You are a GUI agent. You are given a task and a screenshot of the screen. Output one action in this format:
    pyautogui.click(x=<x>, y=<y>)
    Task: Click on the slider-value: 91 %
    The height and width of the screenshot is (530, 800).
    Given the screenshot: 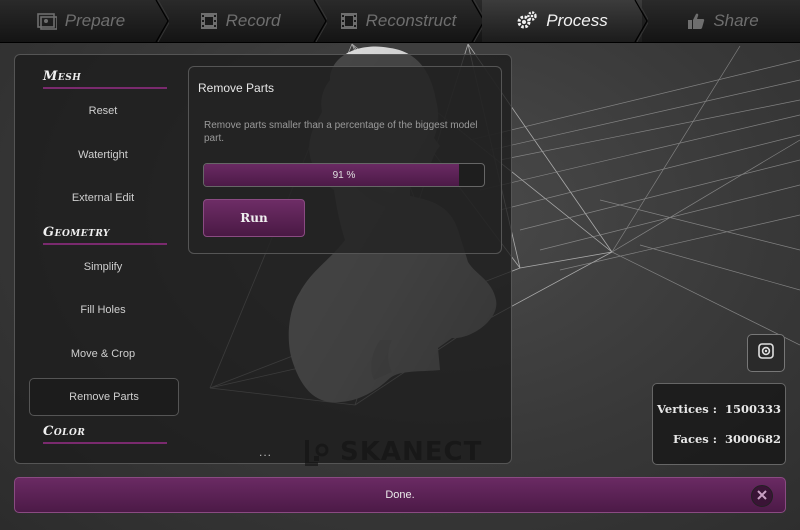 What is the action you would take?
    pyautogui.click(x=344, y=175)
    